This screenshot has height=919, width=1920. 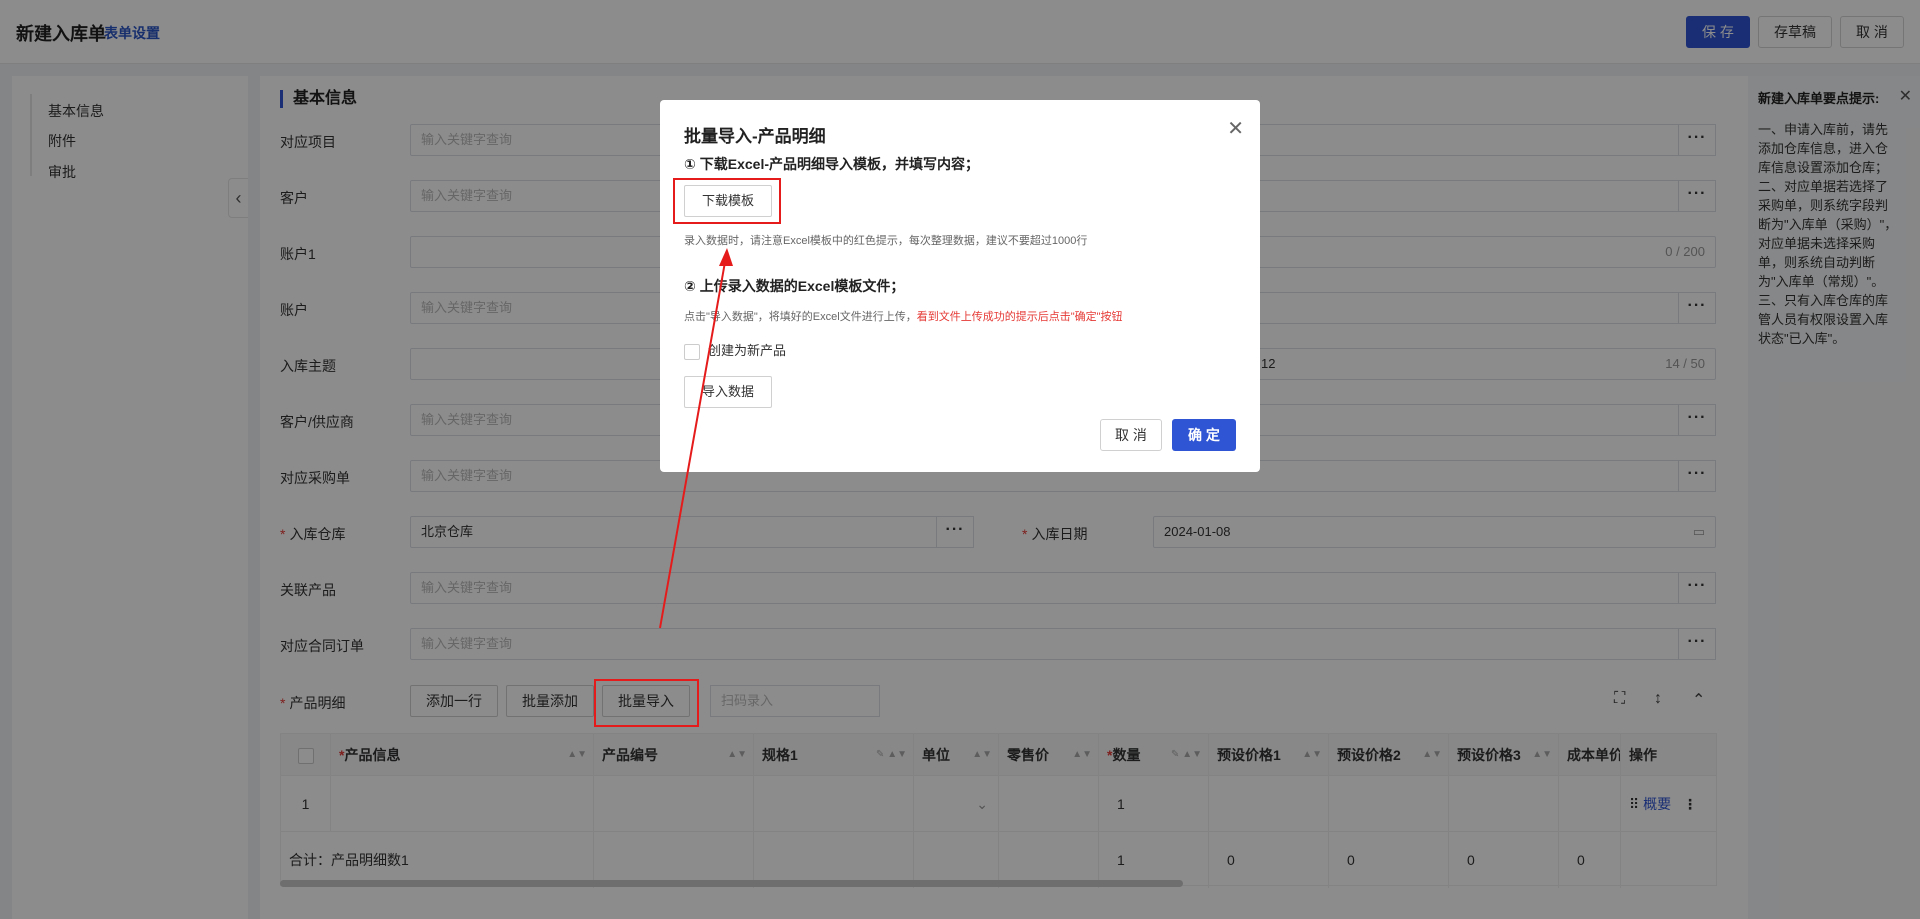 I want to click on dialog-title: 批量导入-产品明细, so click(x=755, y=136).